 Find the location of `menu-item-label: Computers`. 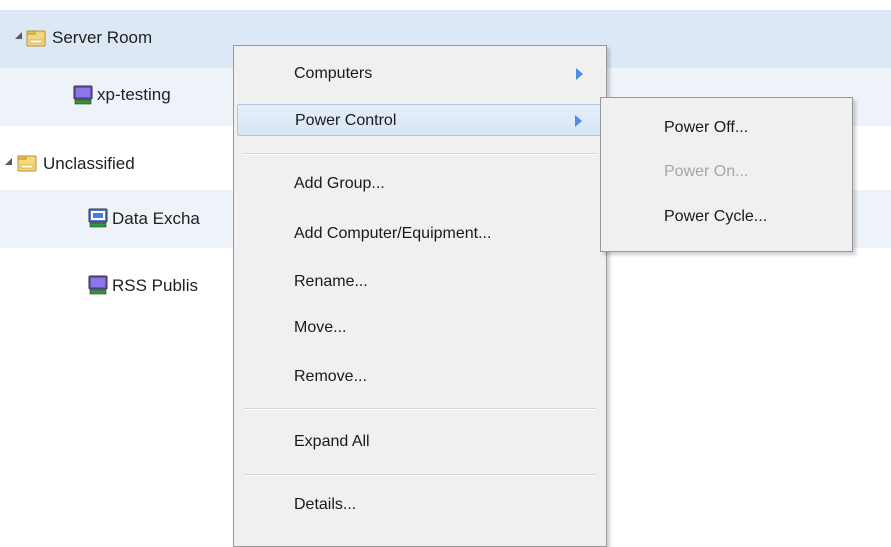

menu-item-label: Computers is located at coordinates (333, 73).